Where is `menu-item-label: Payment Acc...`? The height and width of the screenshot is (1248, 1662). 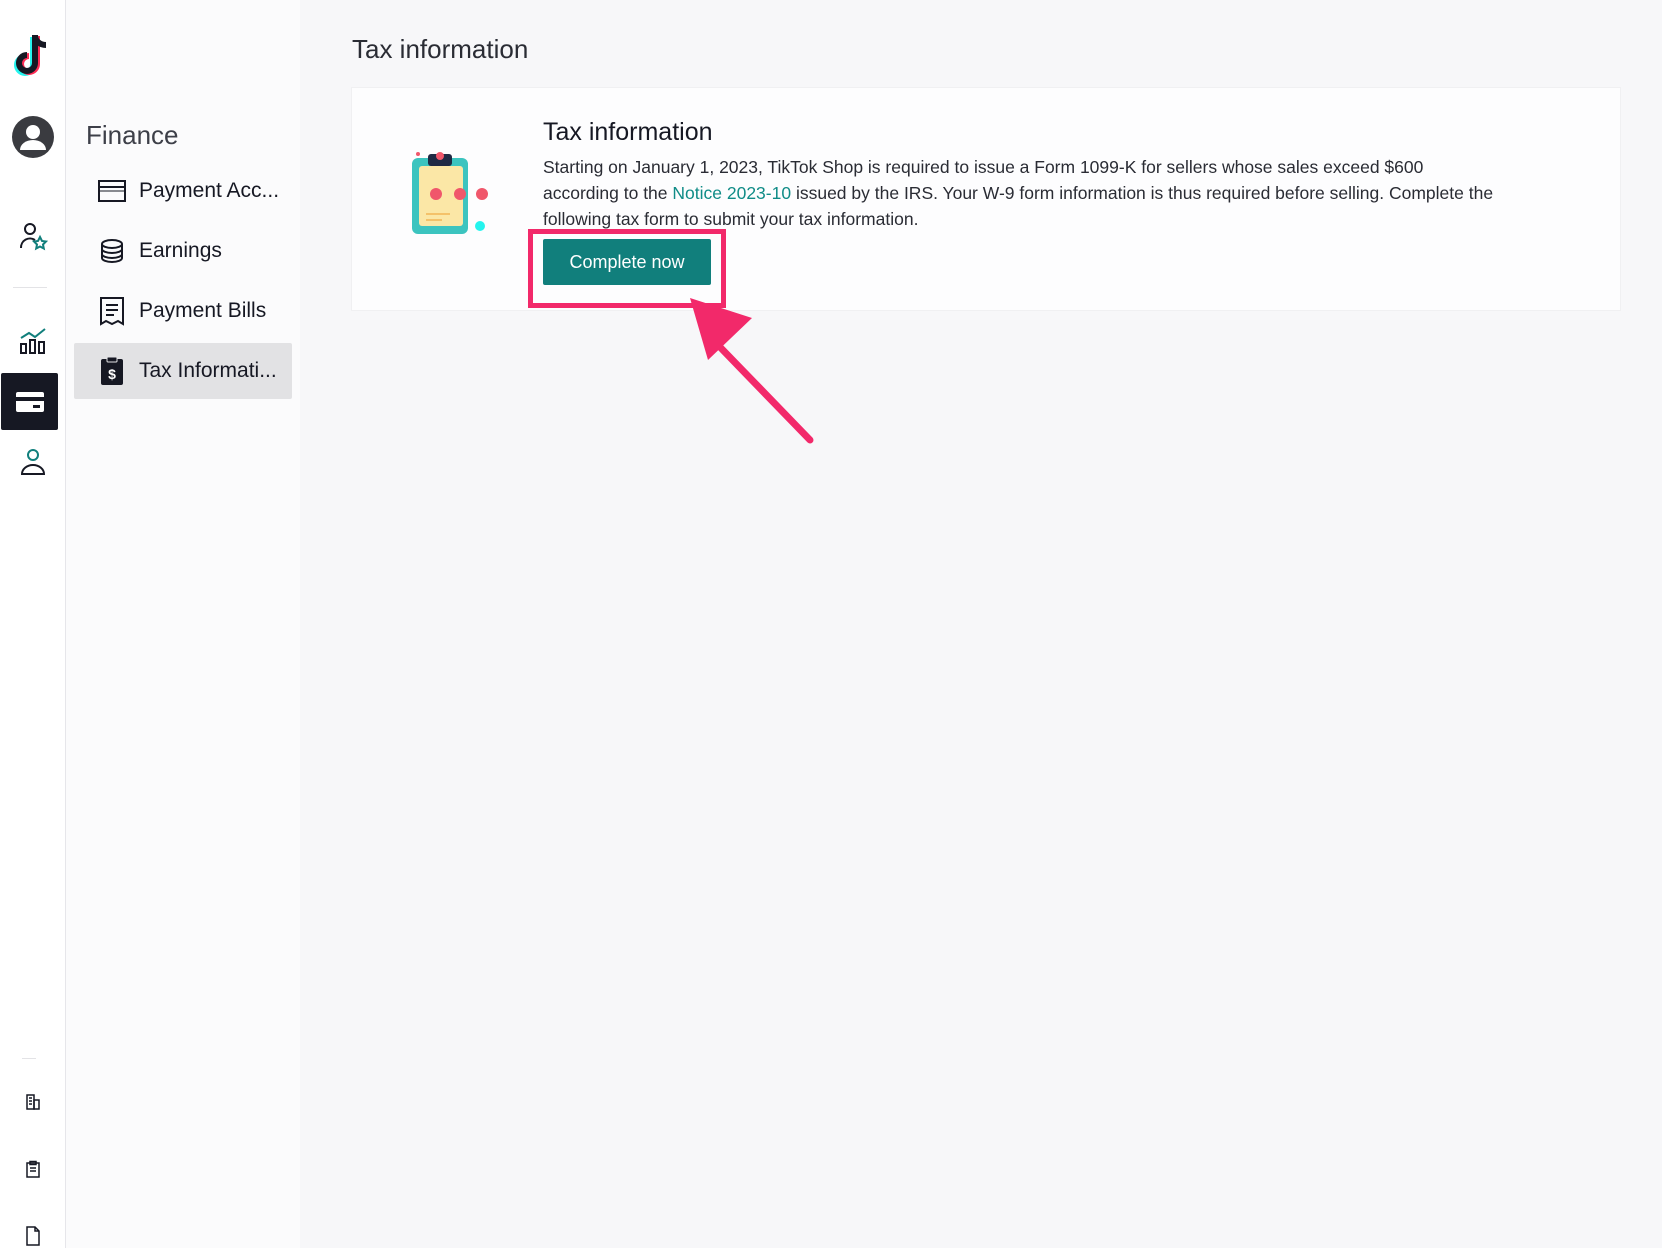
menu-item-label: Payment Acc... is located at coordinates (209, 190).